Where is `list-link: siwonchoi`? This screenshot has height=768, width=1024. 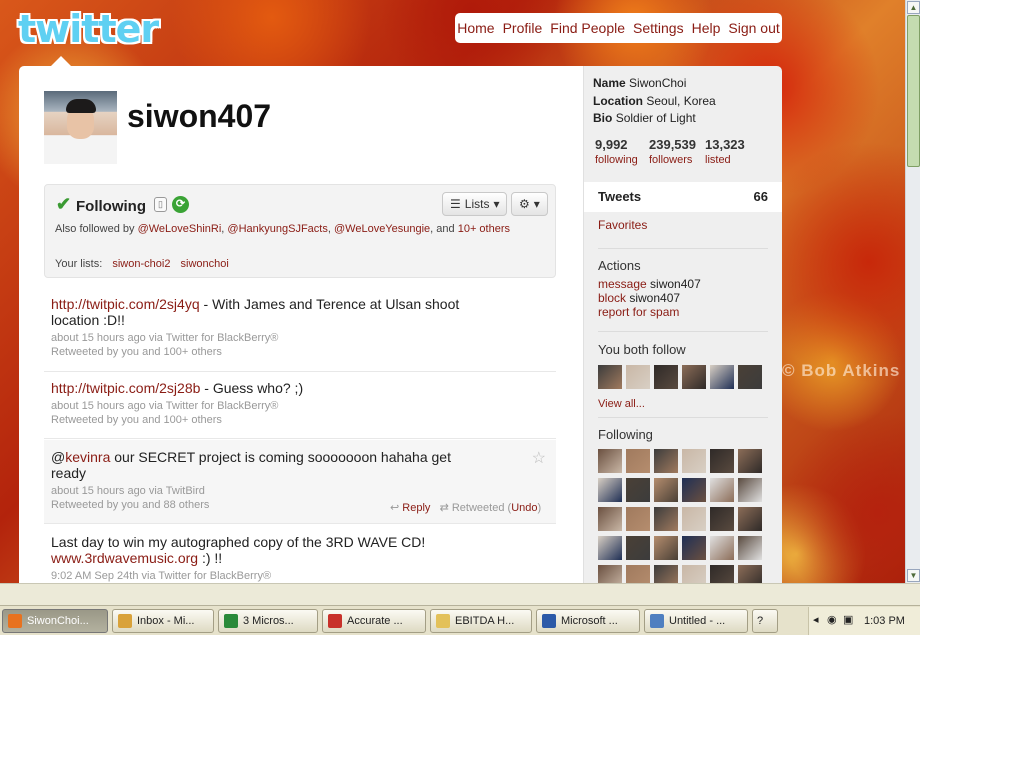 list-link: siwonchoi is located at coordinates (205, 264).